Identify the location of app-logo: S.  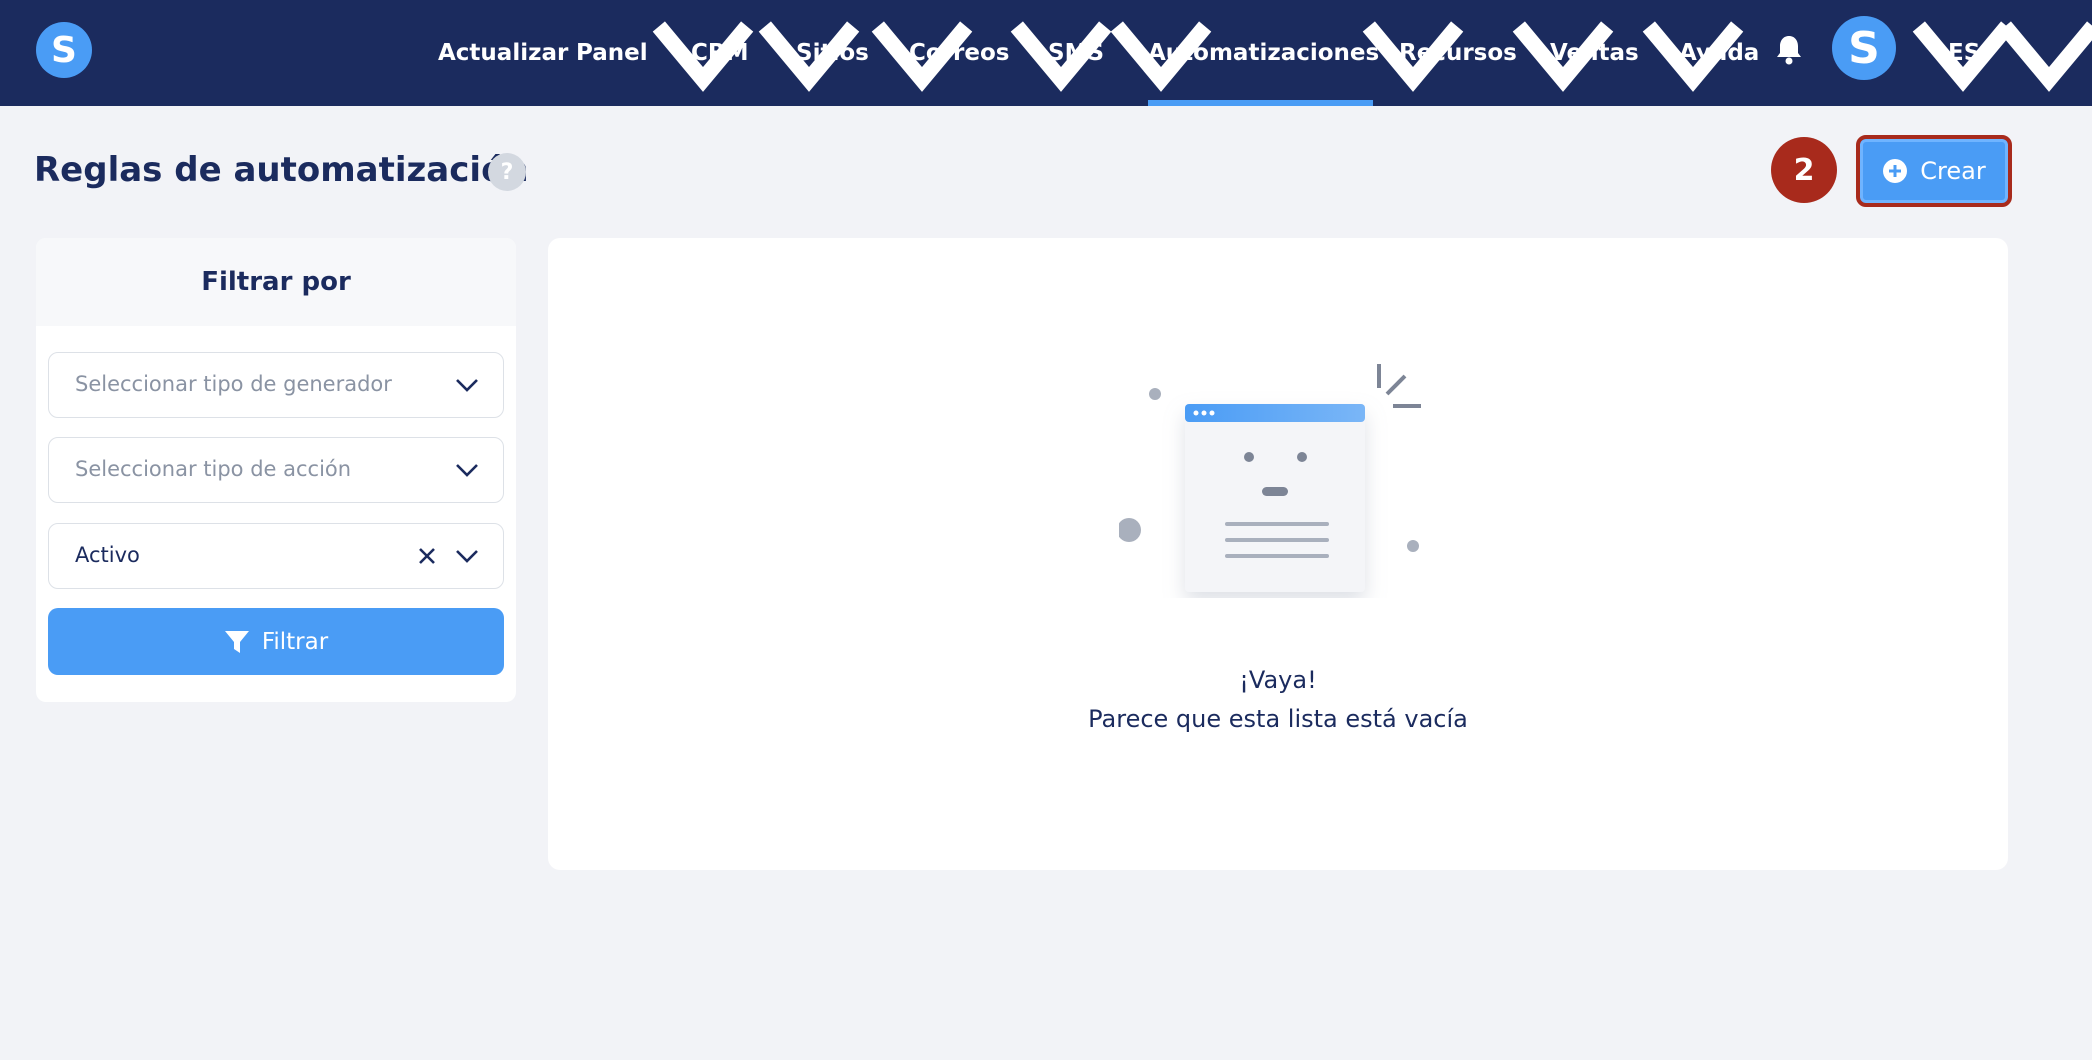
(64, 50).